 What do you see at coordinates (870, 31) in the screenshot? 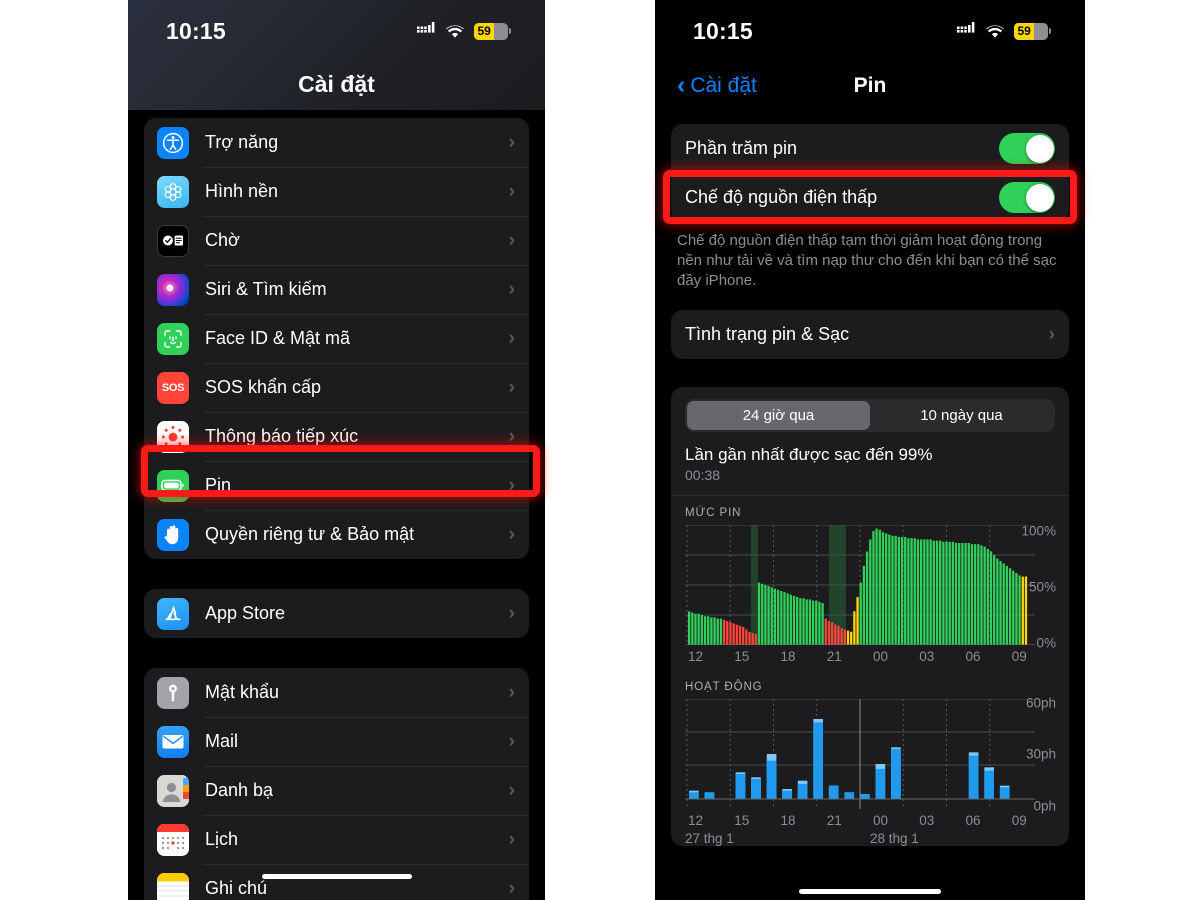
I see `status-bar-right: 10:15 59` at bounding box center [870, 31].